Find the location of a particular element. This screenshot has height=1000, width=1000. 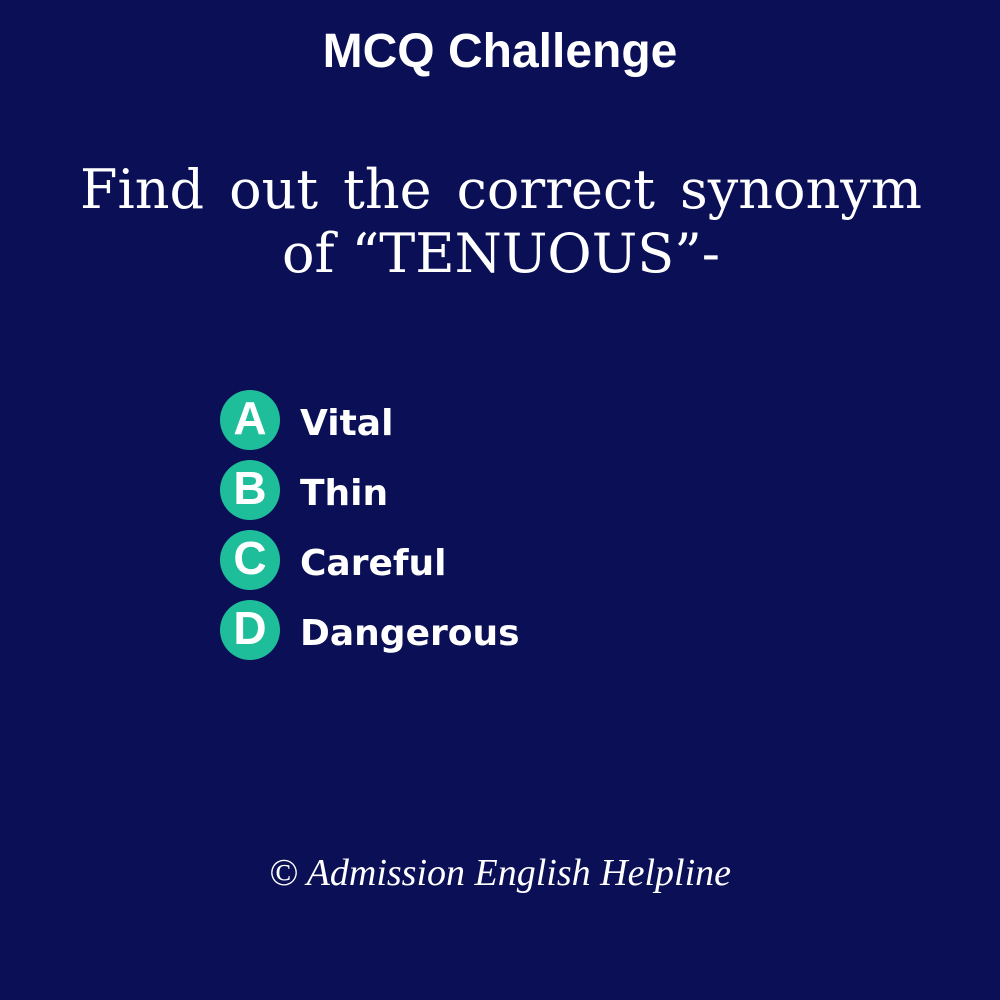

option-b-label: Thin is located at coordinates (344, 493).